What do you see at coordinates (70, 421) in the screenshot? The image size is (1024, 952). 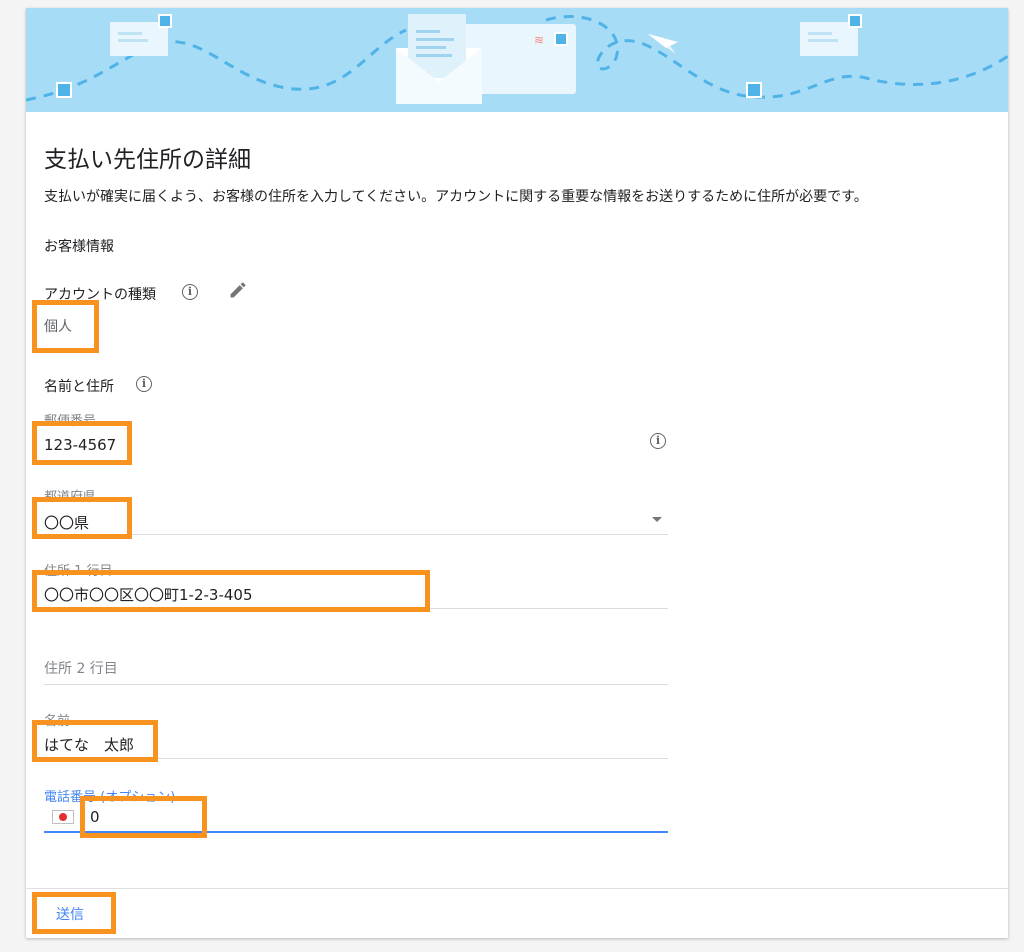 I see `postal-code-label: 郵便番号` at bounding box center [70, 421].